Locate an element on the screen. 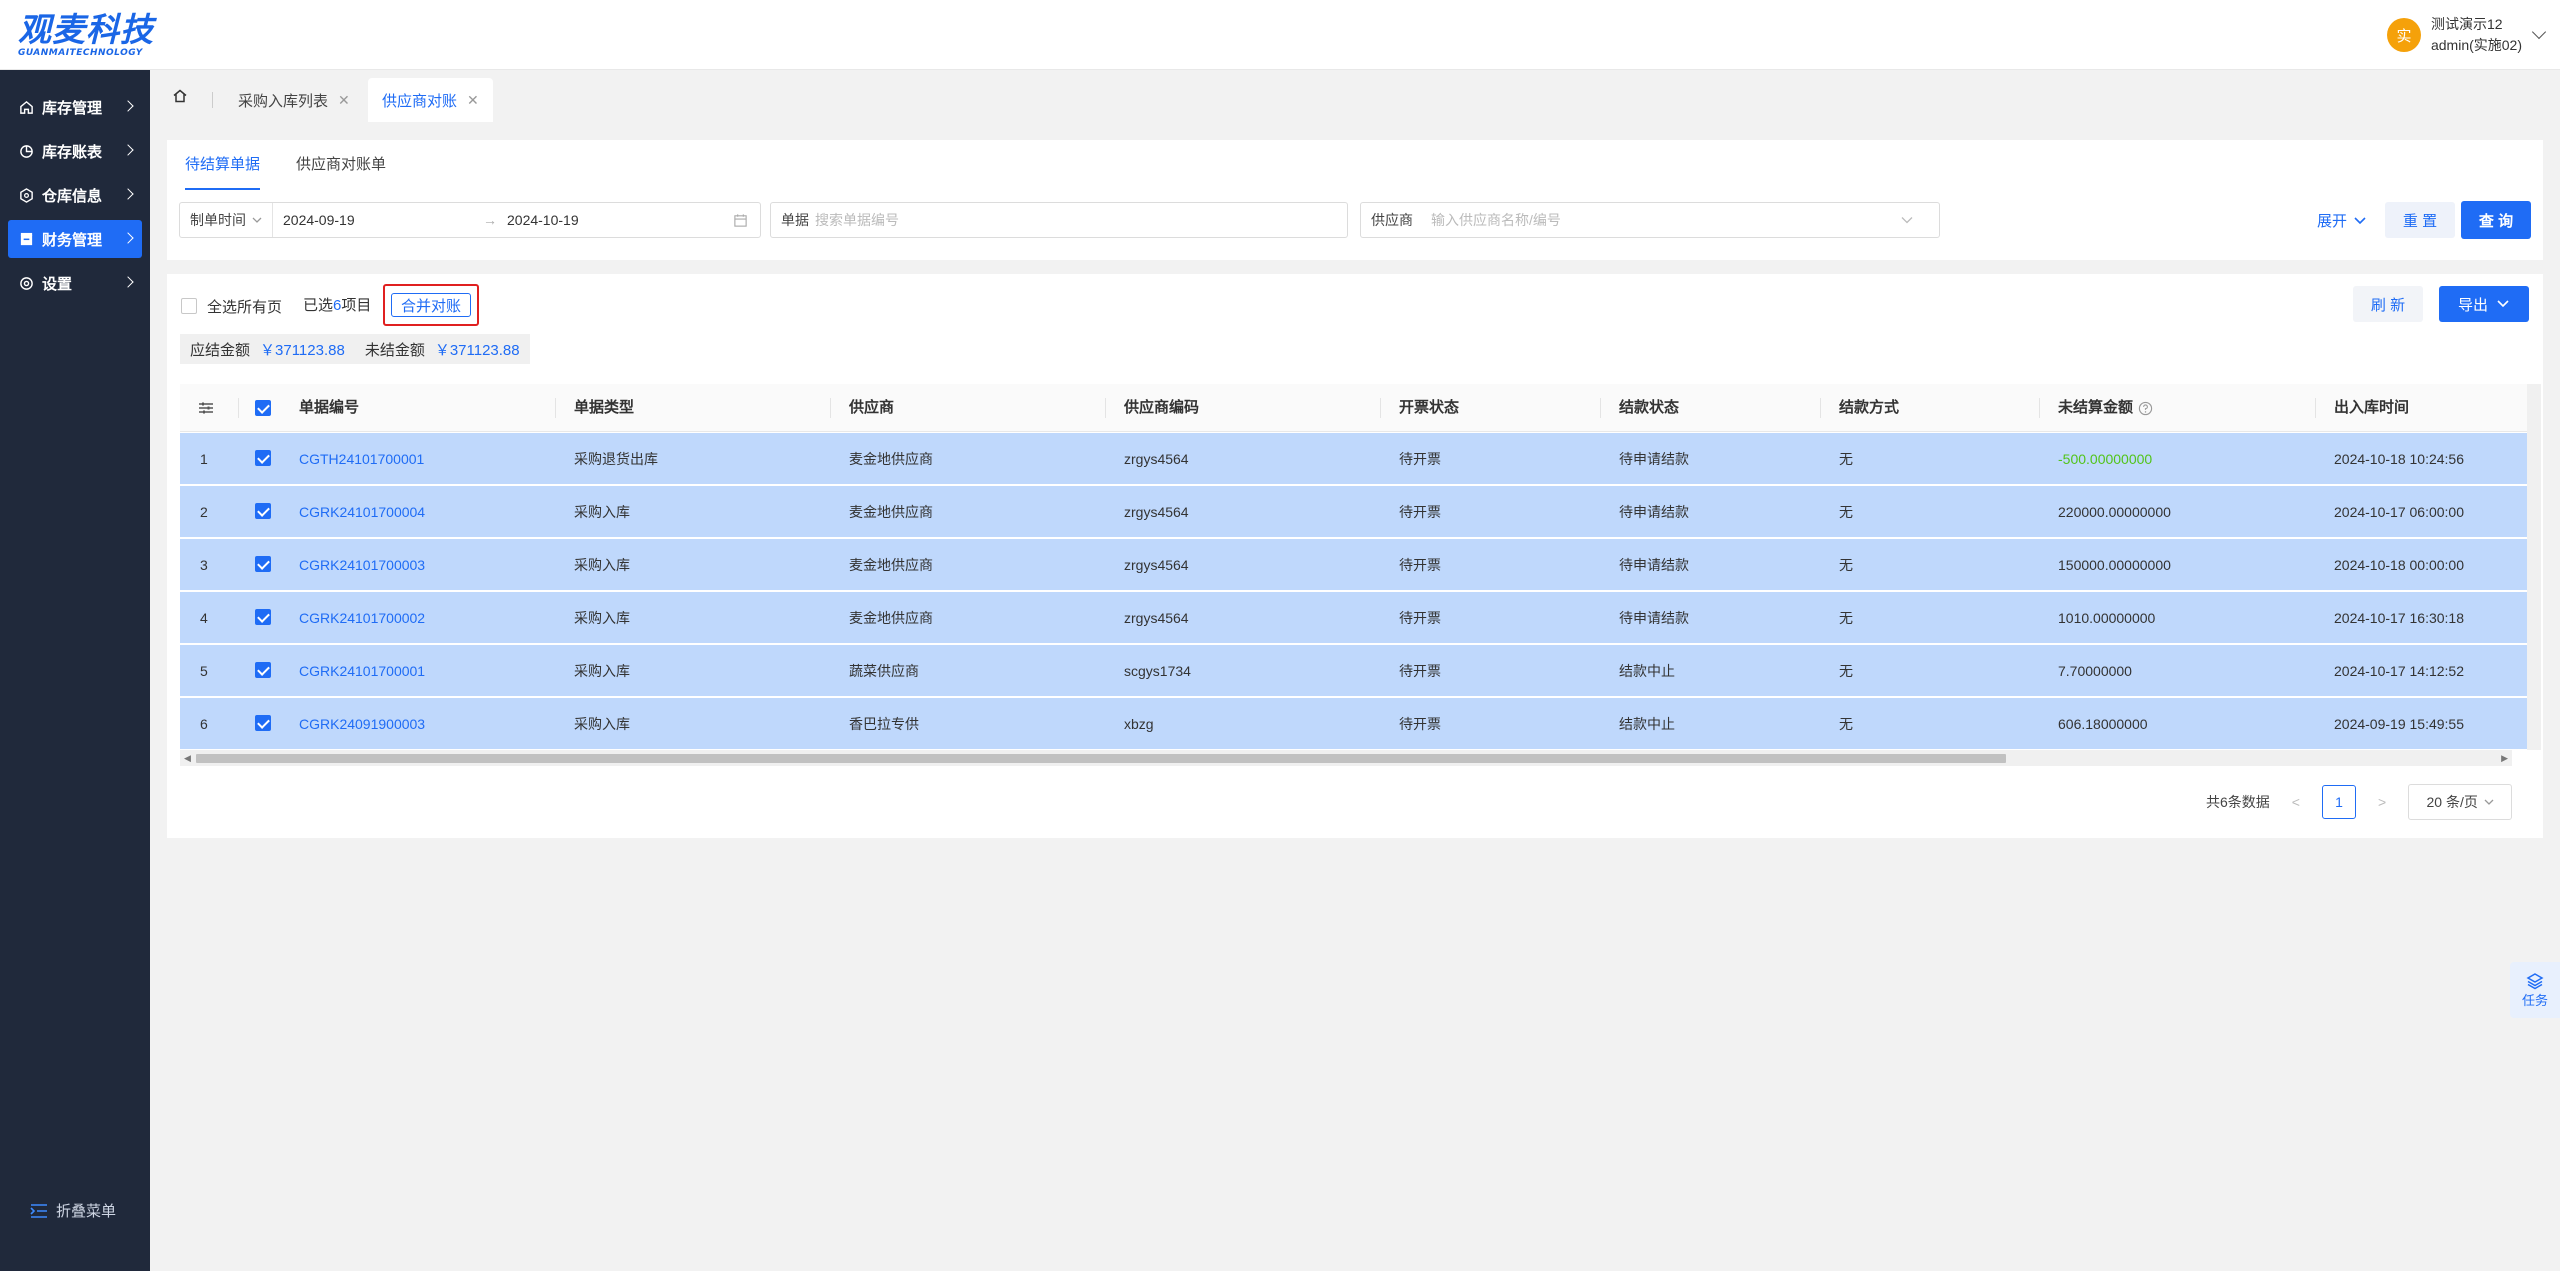  brand-logo: 观麦科技 GUANMAITECHNOLOGY is located at coordinates (93, 35).